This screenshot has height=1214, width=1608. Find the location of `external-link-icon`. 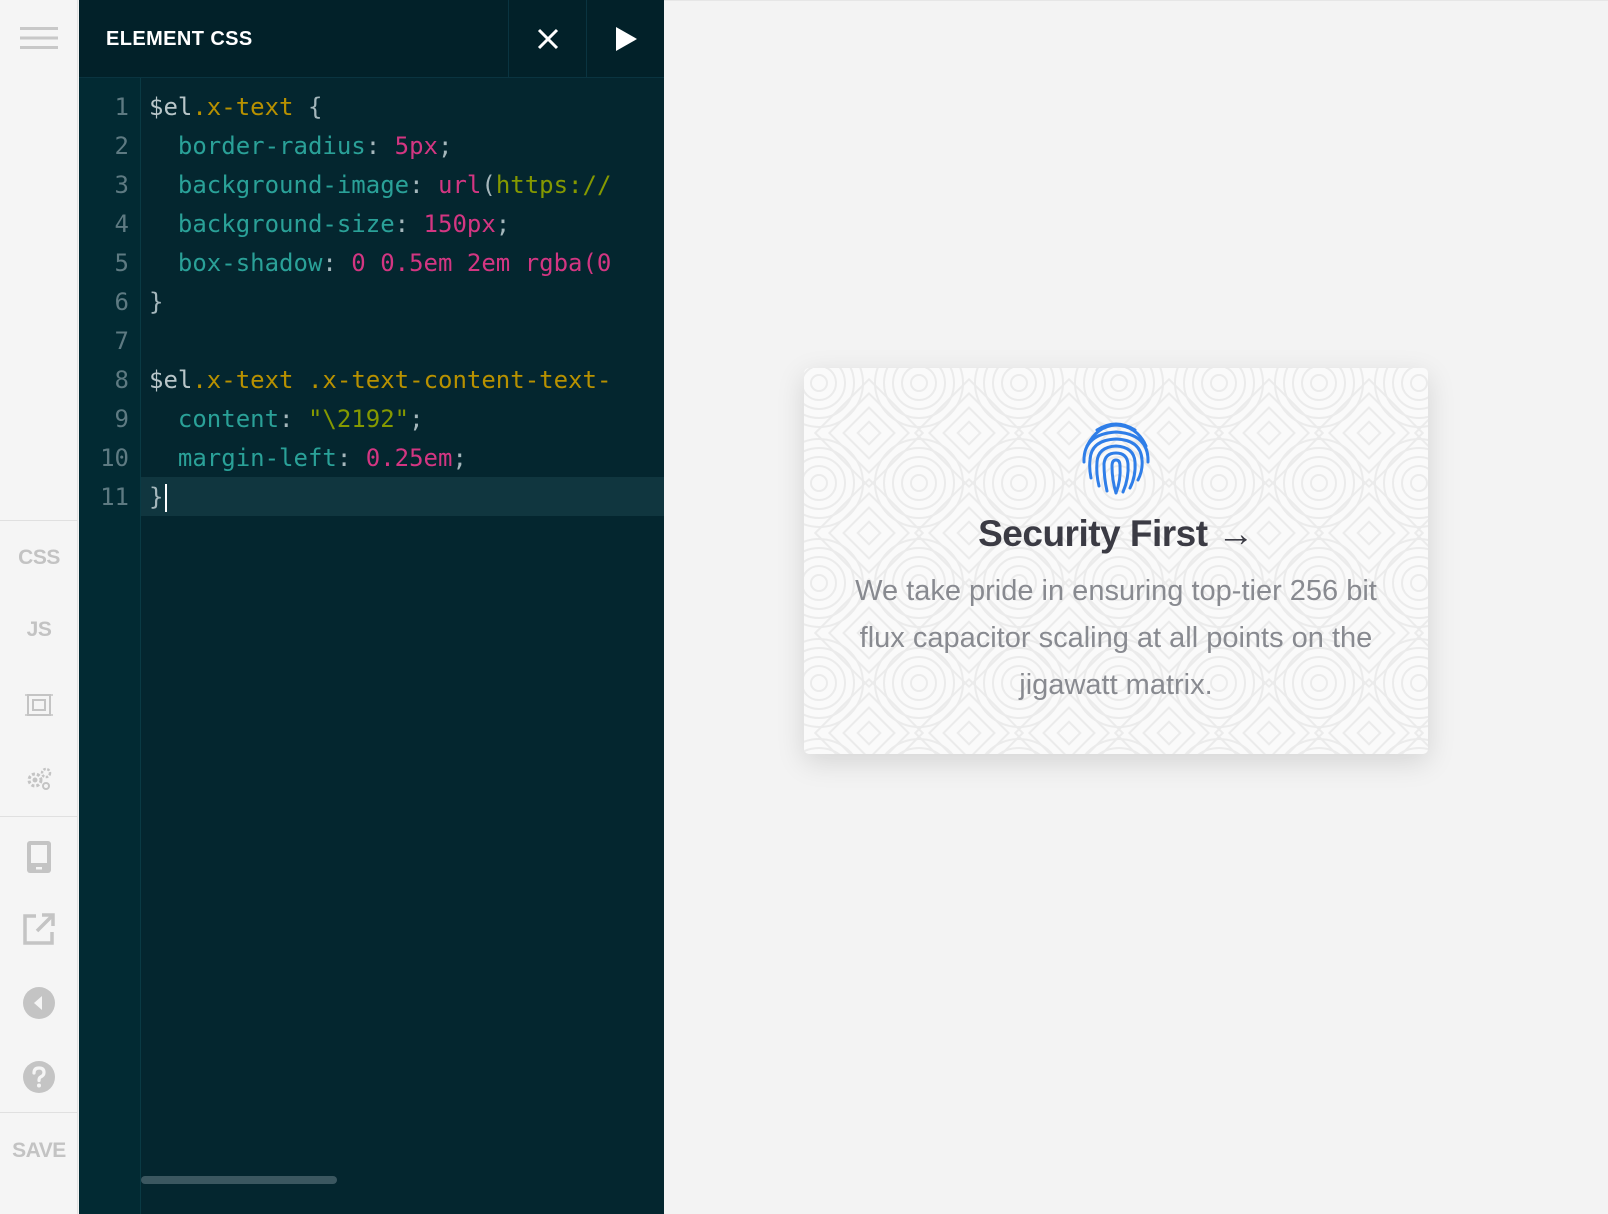

external-link-icon is located at coordinates (39, 929).